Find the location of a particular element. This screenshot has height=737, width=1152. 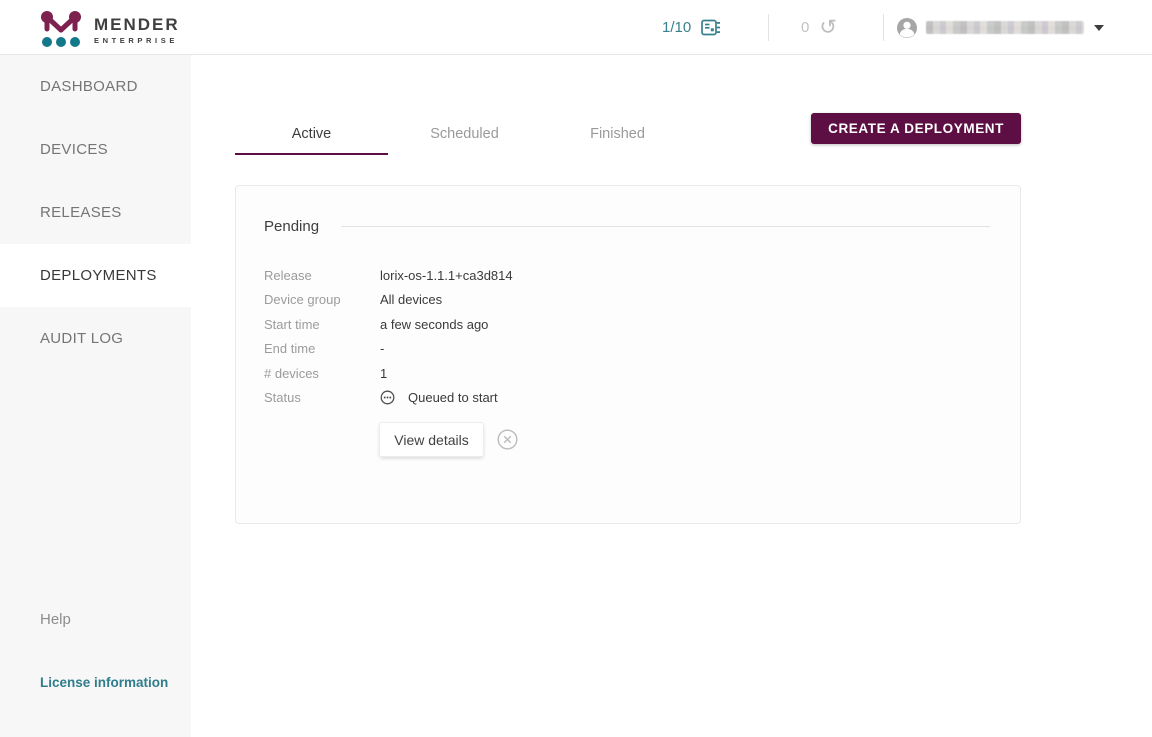

mender-logo-icon is located at coordinates (61, 30).